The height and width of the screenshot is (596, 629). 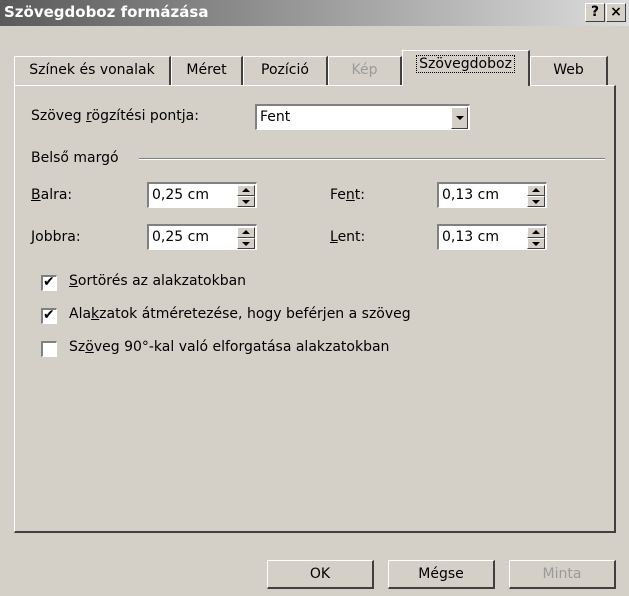 I want to click on close-button: ×, so click(x=616, y=12).